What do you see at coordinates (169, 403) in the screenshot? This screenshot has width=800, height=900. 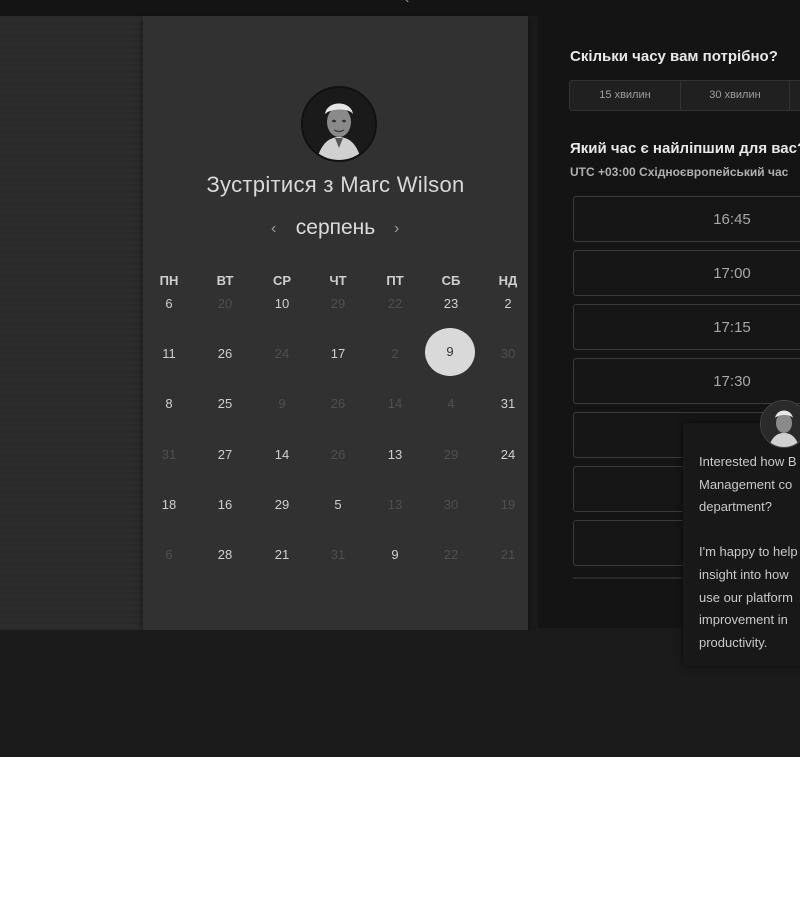 I see `calendar-day: 8` at bounding box center [169, 403].